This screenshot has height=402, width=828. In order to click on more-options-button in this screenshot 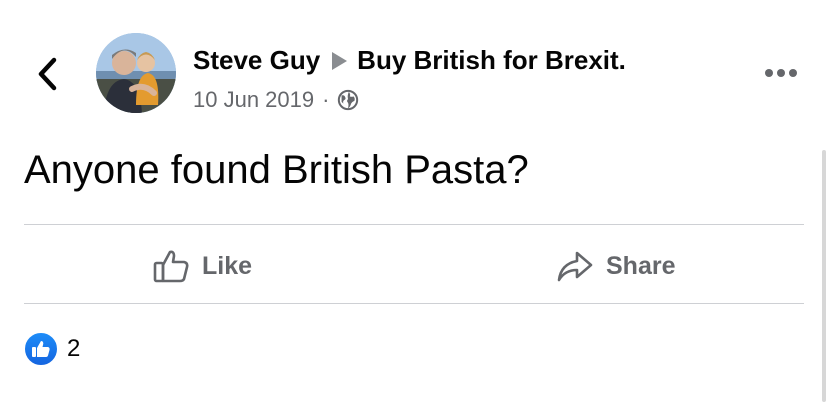, I will do `click(781, 73)`.